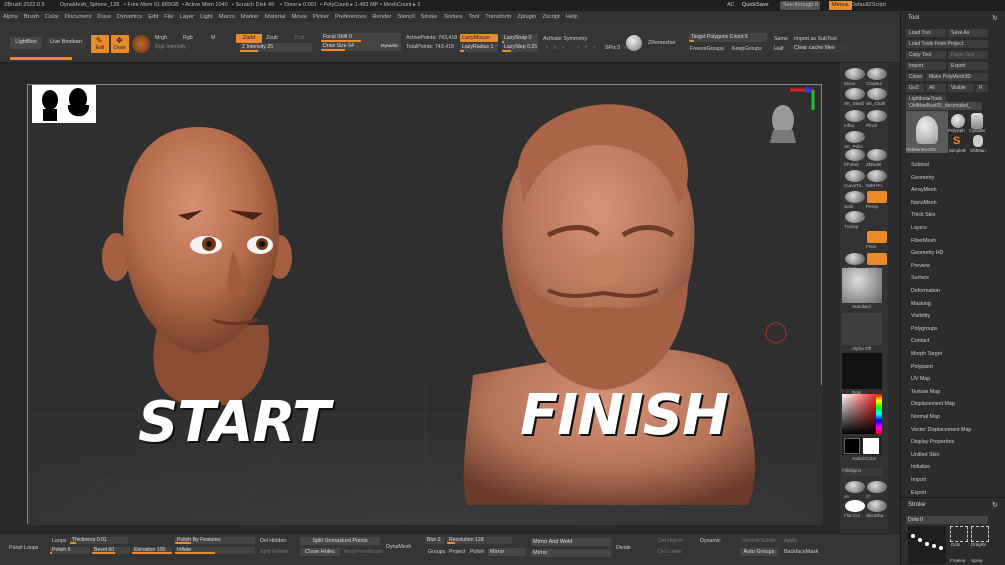 This screenshot has width=1005, height=565. I want to click on default-zscript-button: DefaultZScript, so click(868, 5).